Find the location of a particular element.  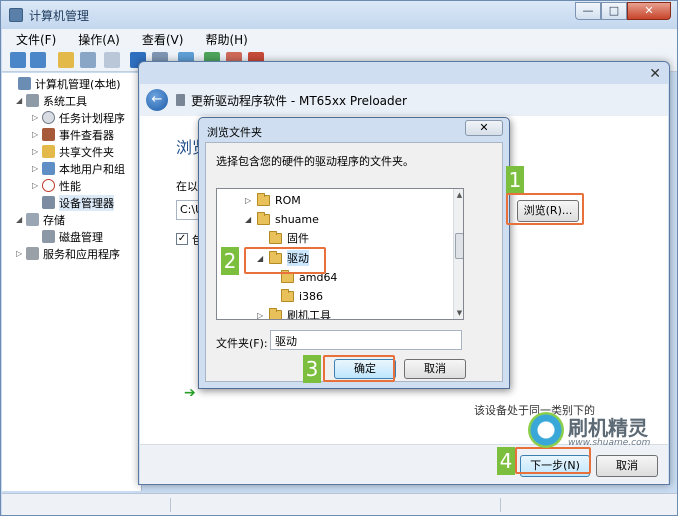

folder-item-rom: ▷ ROM is located at coordinates (273, 200).